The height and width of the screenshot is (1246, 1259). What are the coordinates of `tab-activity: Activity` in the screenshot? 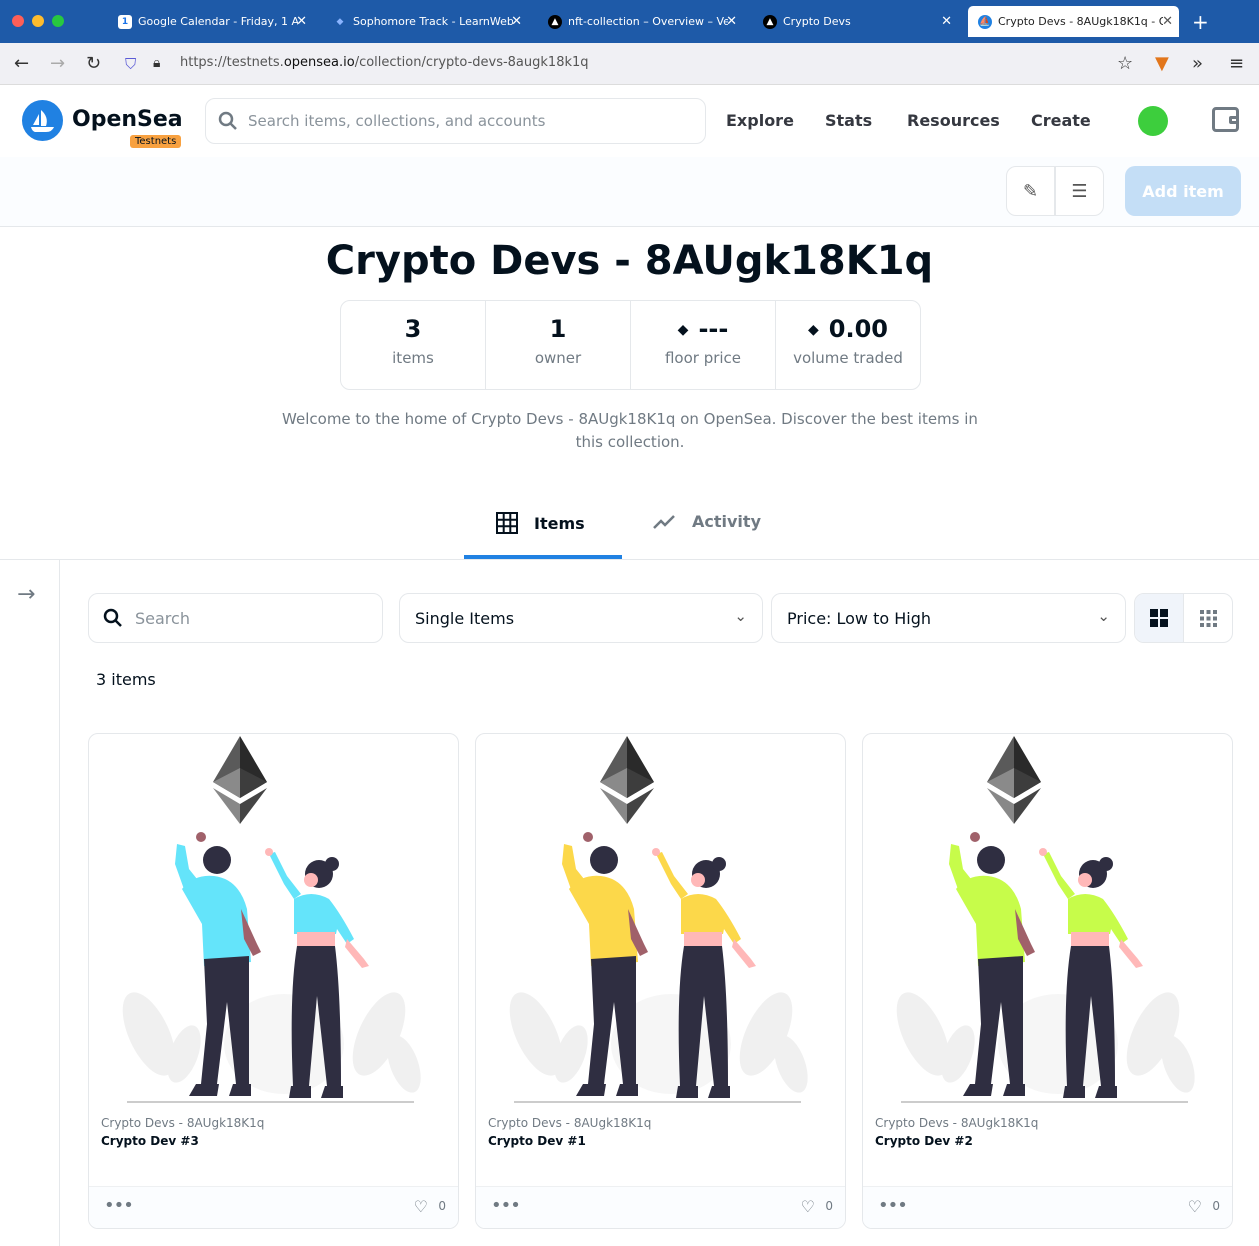 It's located at (707, 521).